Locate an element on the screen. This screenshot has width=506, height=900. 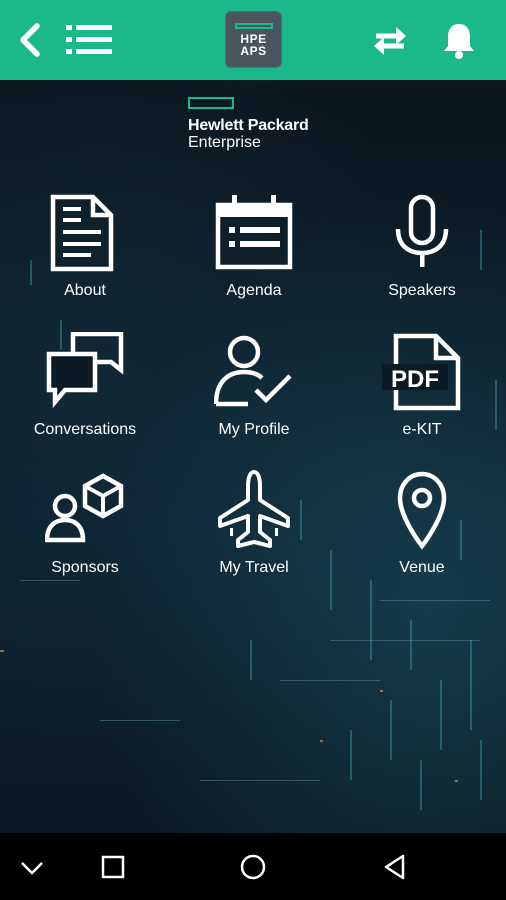
tile-venue-label: Venue is located at coordinates (422, 567).